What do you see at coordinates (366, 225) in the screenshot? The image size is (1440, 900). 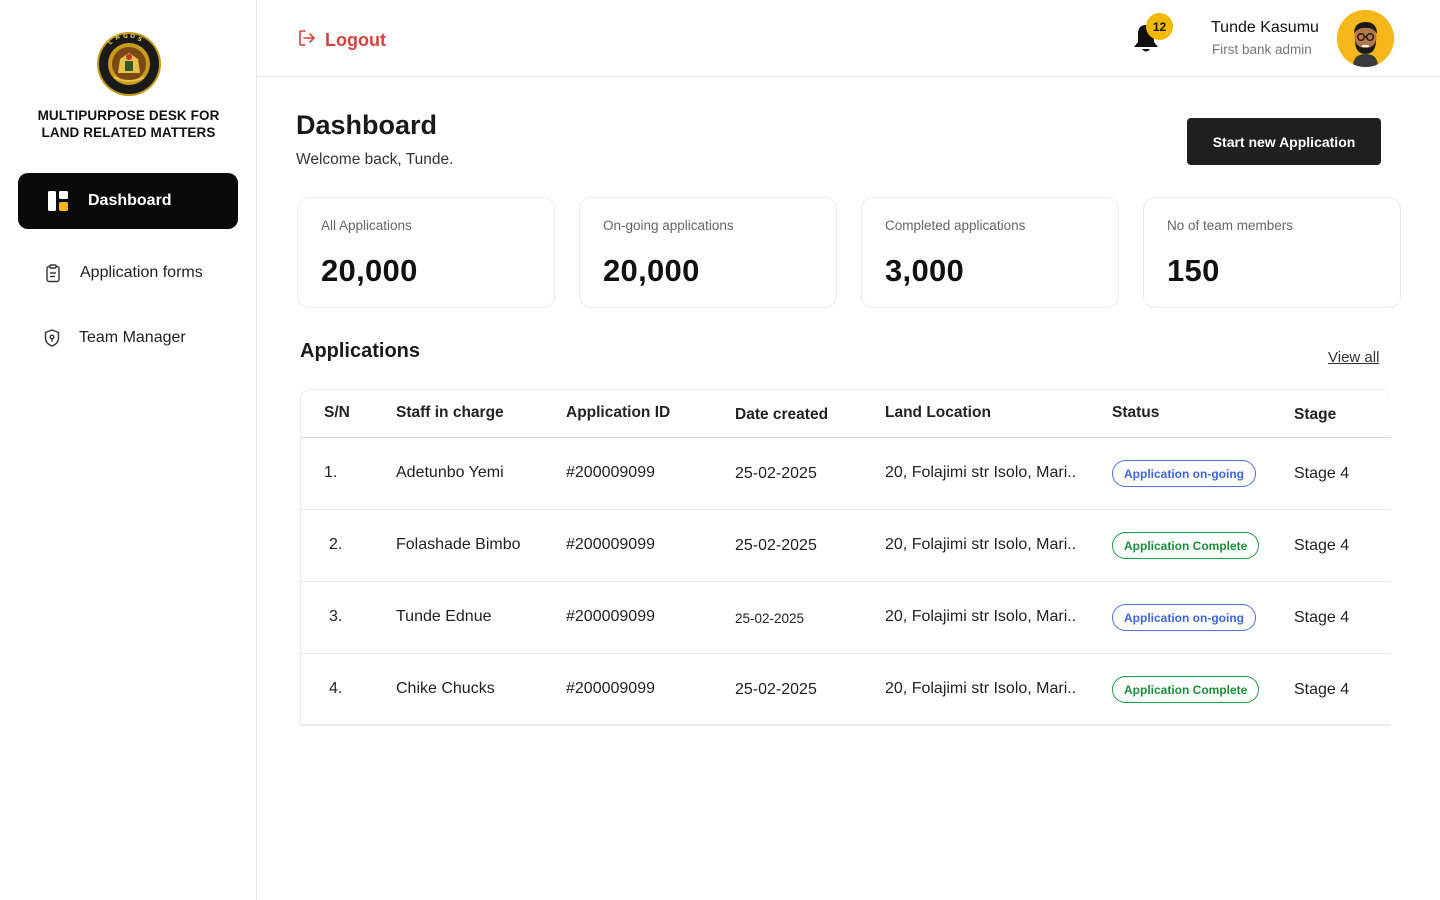 I see `stat-label: All Applications` at bounding box center [366, 225].